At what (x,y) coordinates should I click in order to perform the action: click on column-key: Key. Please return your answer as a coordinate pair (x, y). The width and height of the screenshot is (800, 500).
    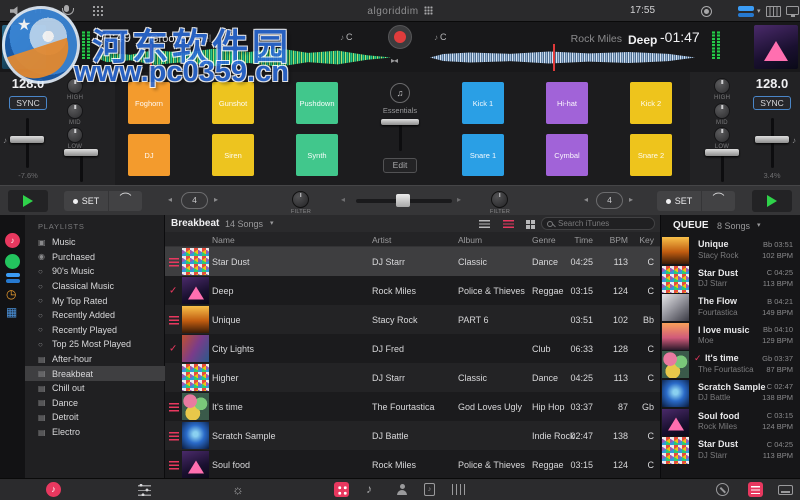
    Looking at the image, I should click on (642, 240).